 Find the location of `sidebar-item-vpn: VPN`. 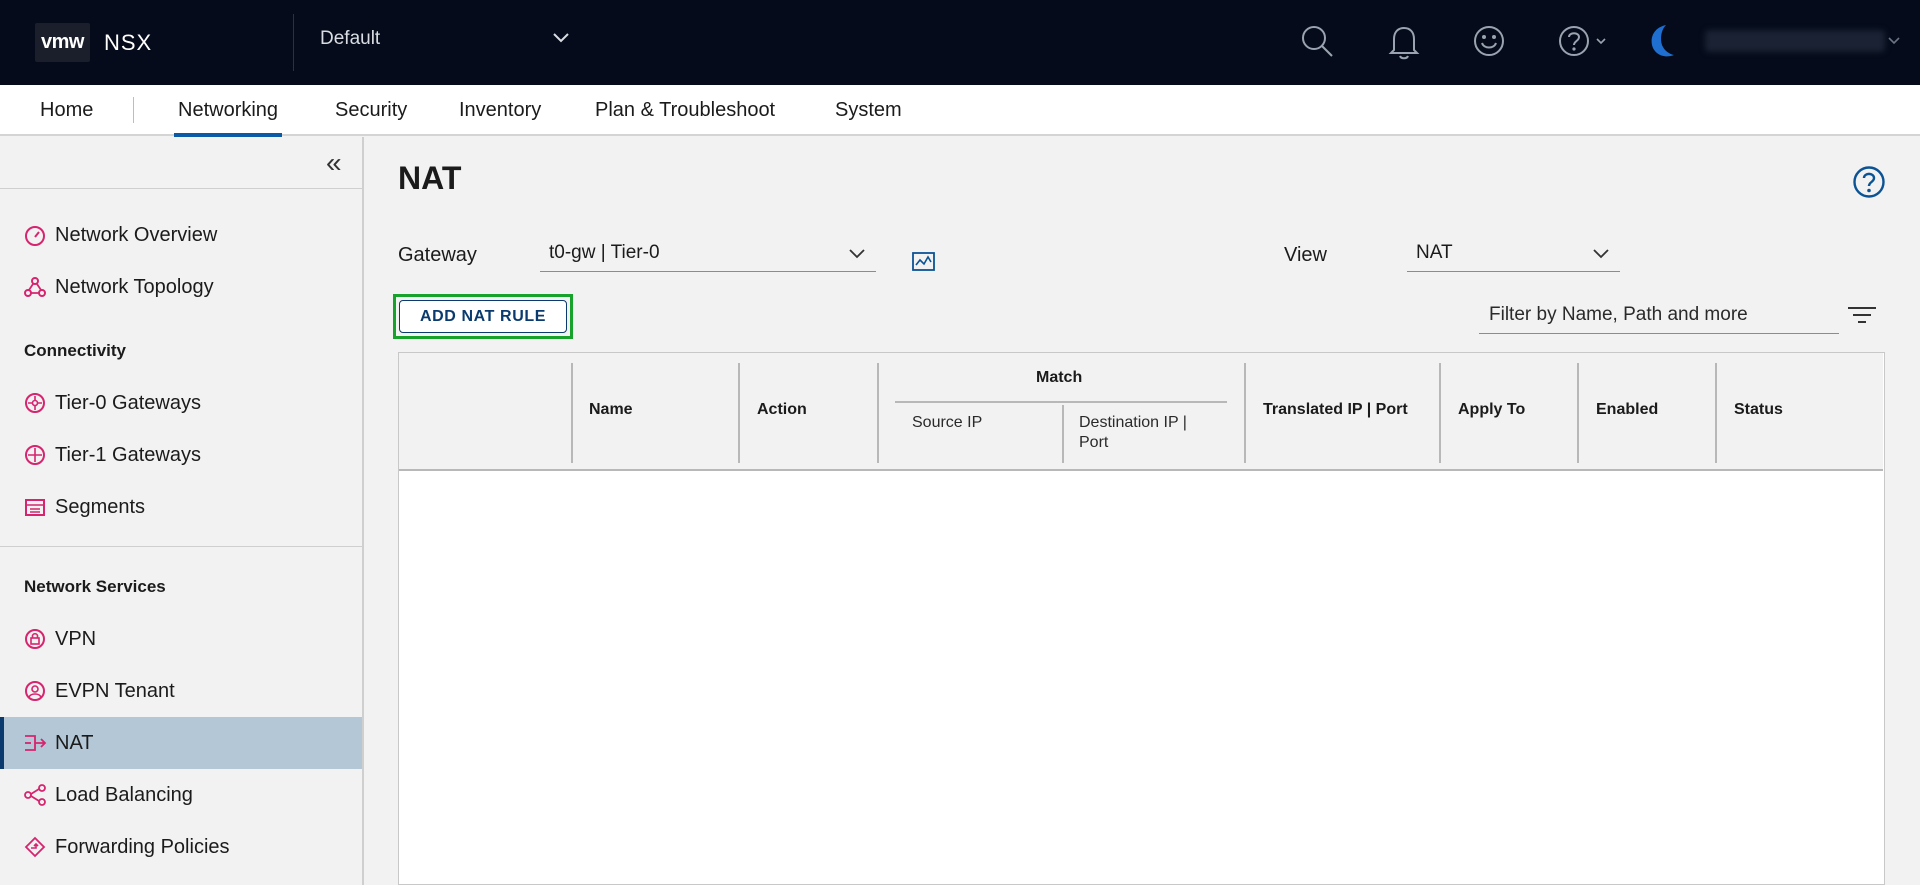

sidebar-item-vpn: VPN is located at coordinates (181, 639).